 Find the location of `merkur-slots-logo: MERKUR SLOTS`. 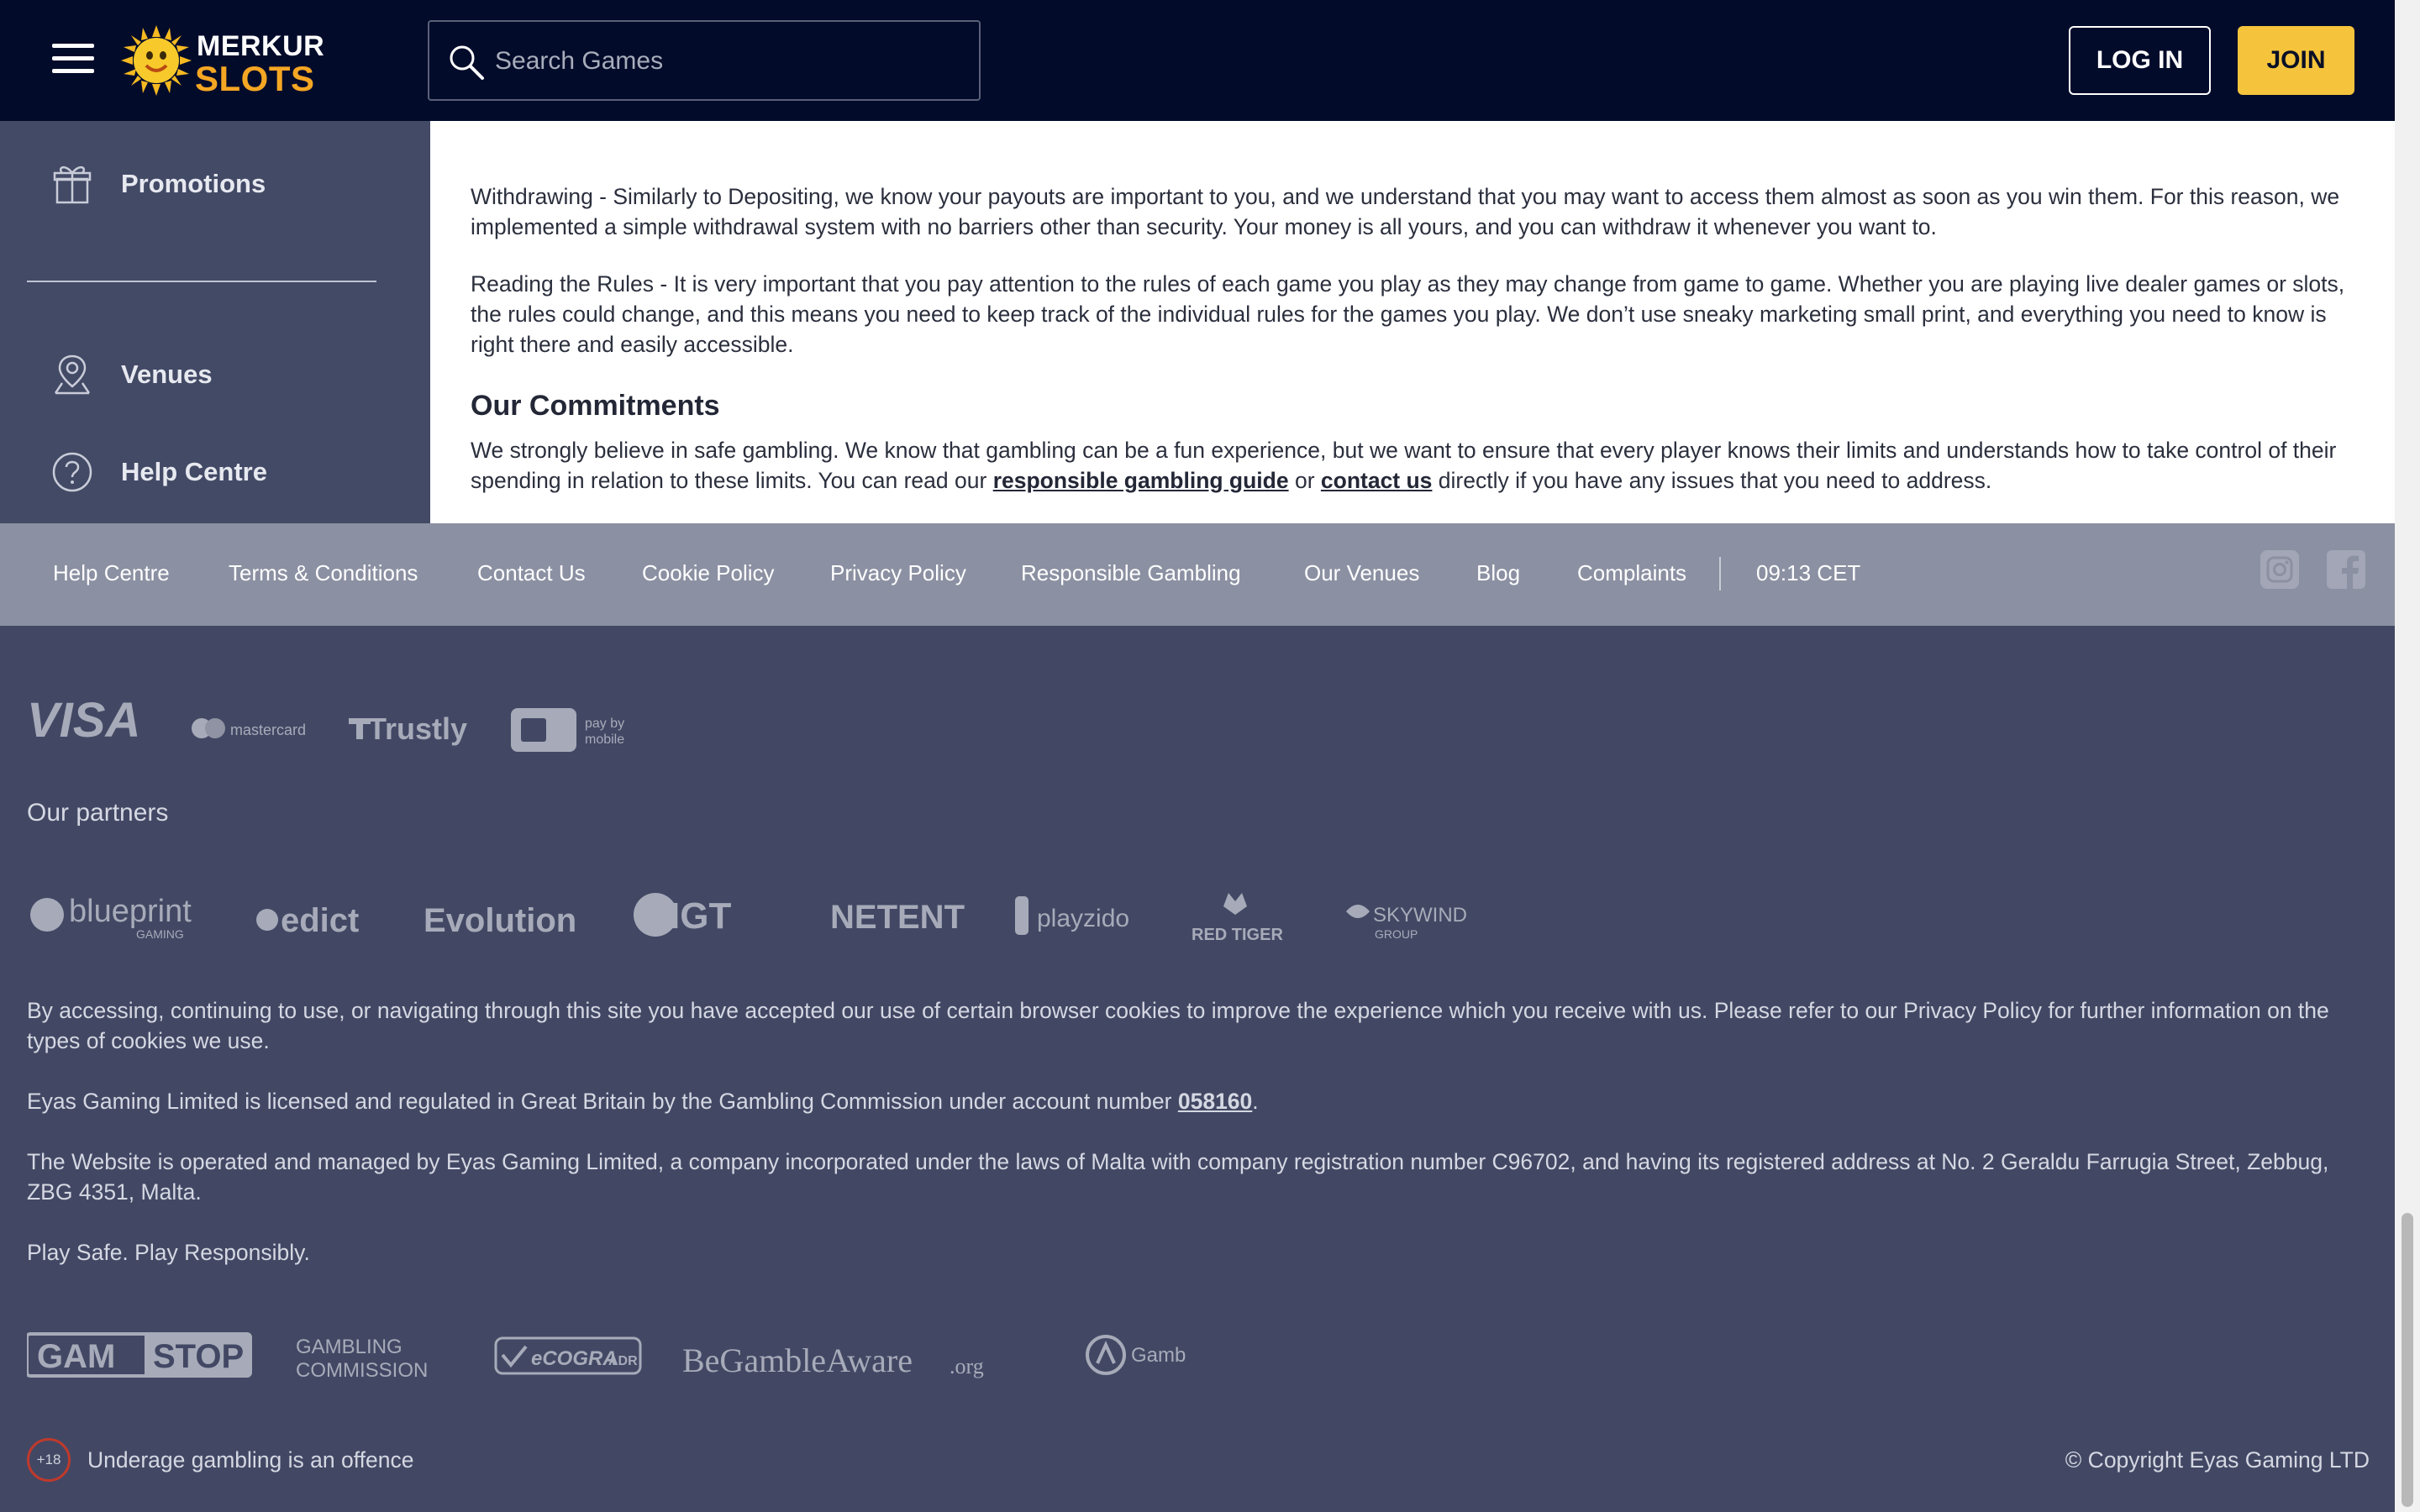

merkur-slots-logo: MERKUR SLOTS is located at coordinates (223, 61).